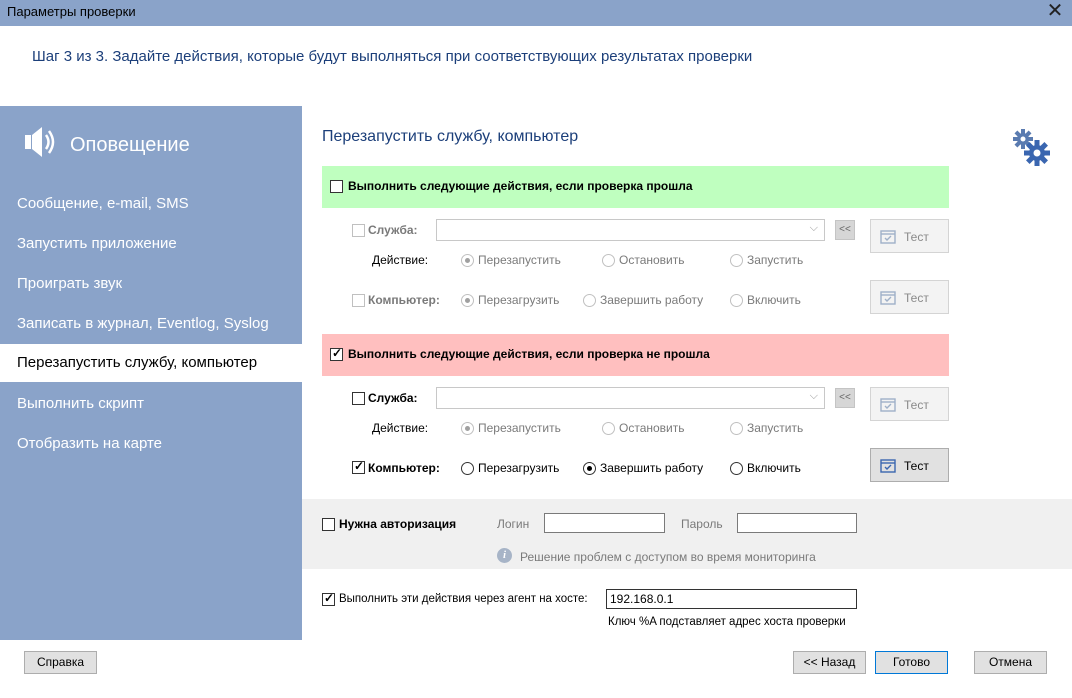 The image size is (1072, 698). I want to click on sidebar-header-label: Оповещение, so click(130, 145).